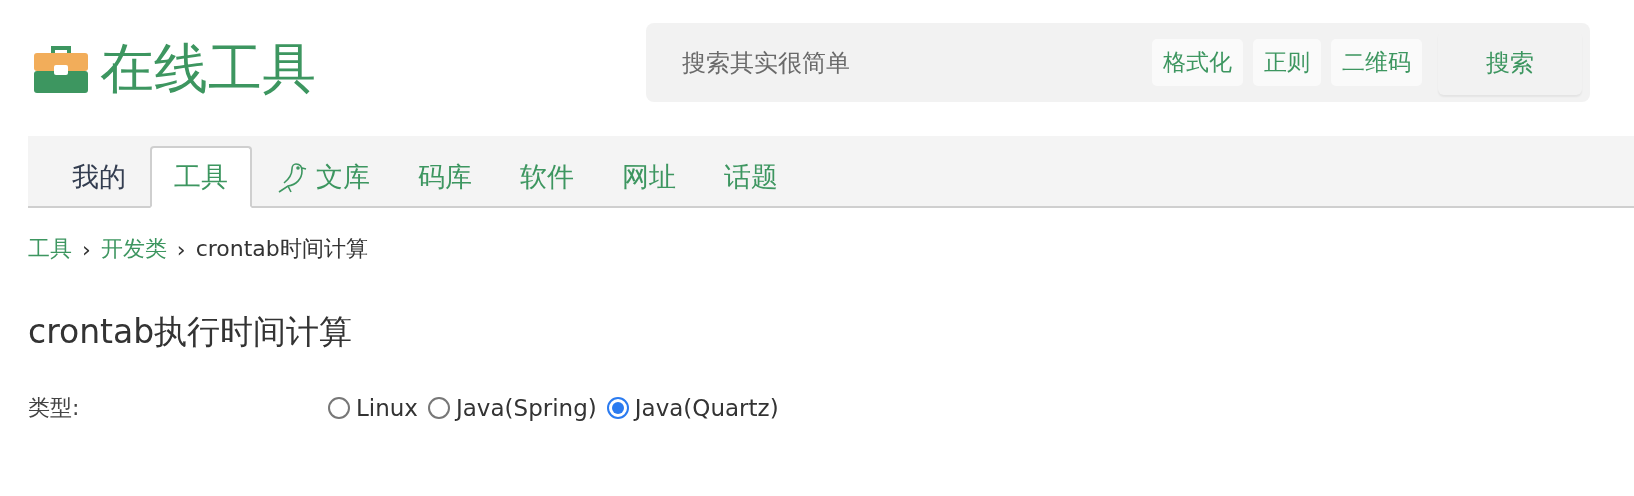  What do you see at coordinates (445, 177) in the screenshot?
I see `nav-tab: 码库` at bounding box center [445, 177].